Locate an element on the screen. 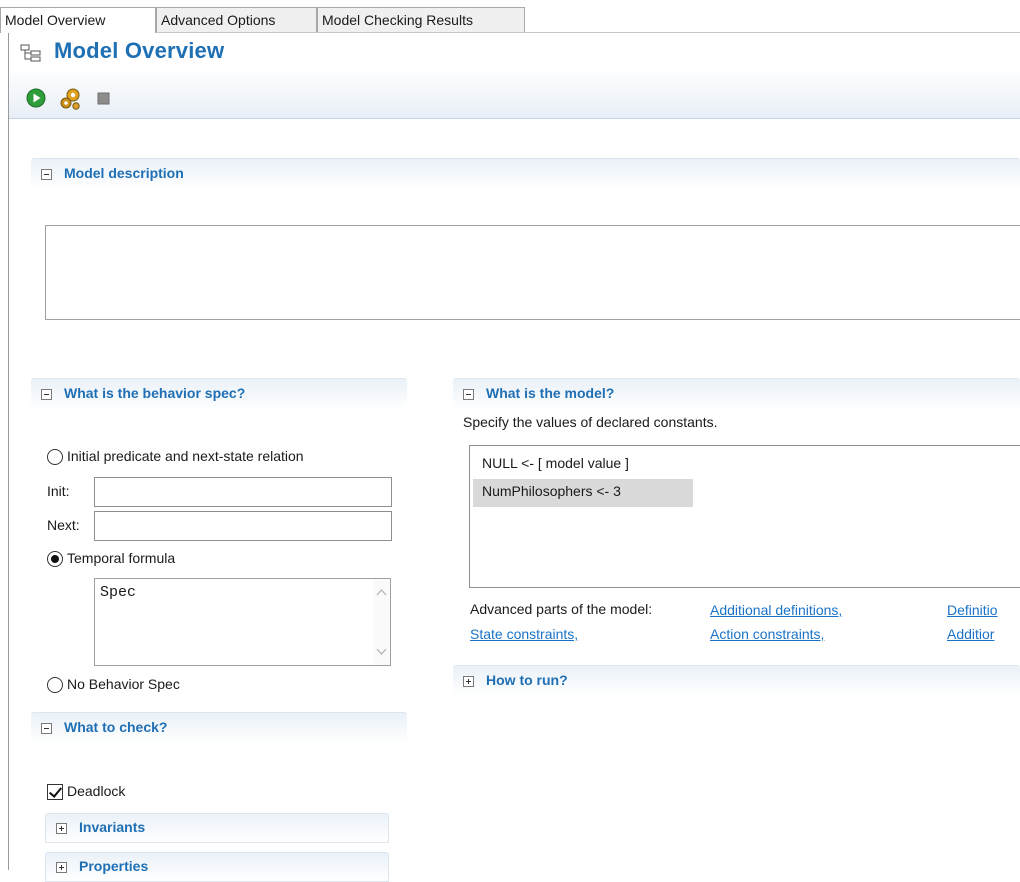 The image size is (1020, 882). scroll-arrows-icon is located at coordinates (381, 622).